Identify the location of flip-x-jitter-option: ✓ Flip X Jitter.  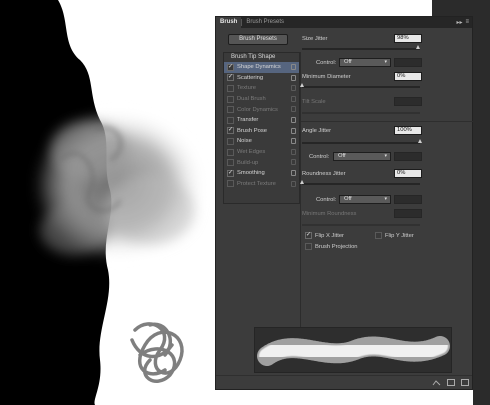
(323, 235).